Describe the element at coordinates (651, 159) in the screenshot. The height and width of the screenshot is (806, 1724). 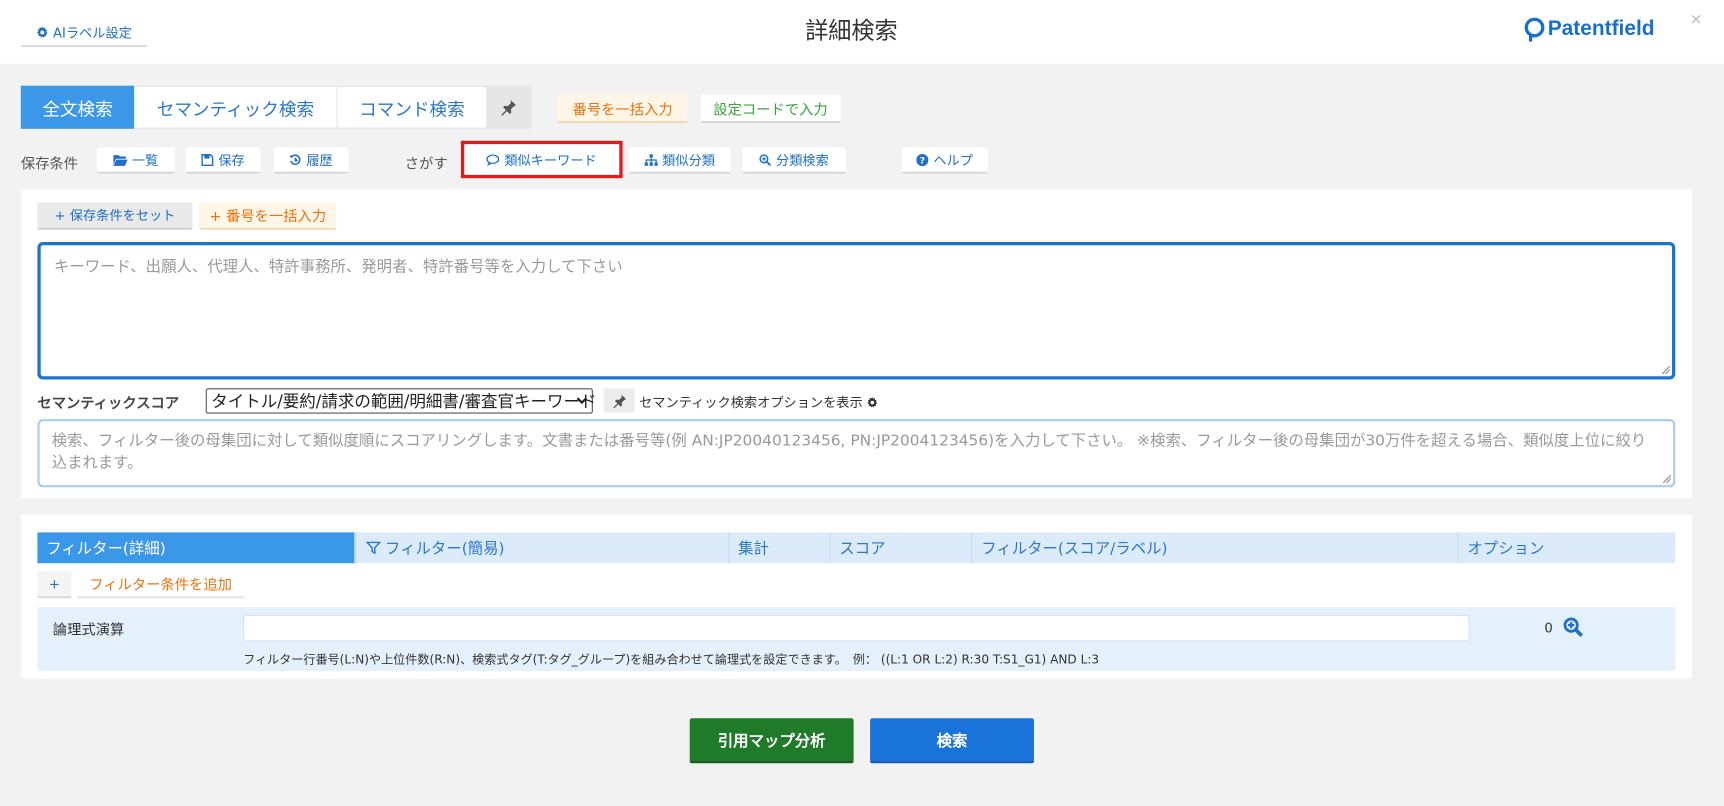
I see `sitemap-icon` at that location.